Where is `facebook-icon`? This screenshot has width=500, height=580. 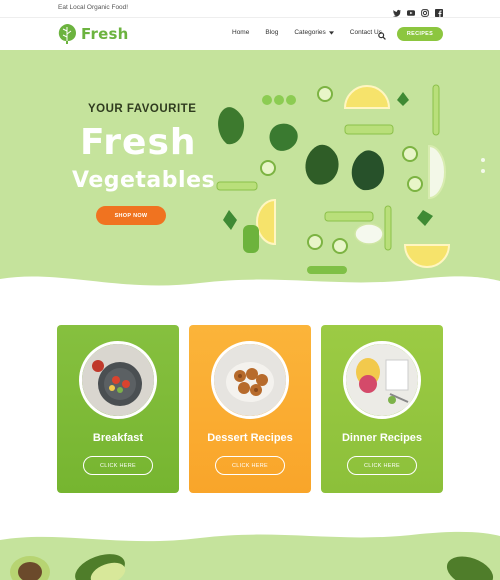 facebook-icon is located at coordinates (439, 10).